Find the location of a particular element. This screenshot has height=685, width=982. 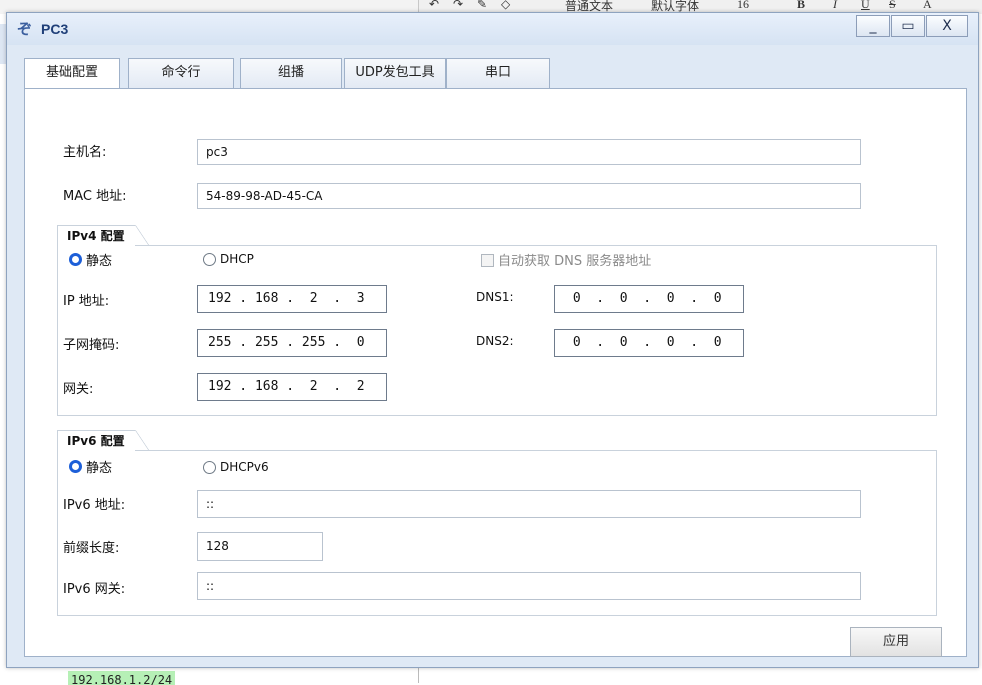

tab-serial: 串口 is located at coordinates (498, 73).